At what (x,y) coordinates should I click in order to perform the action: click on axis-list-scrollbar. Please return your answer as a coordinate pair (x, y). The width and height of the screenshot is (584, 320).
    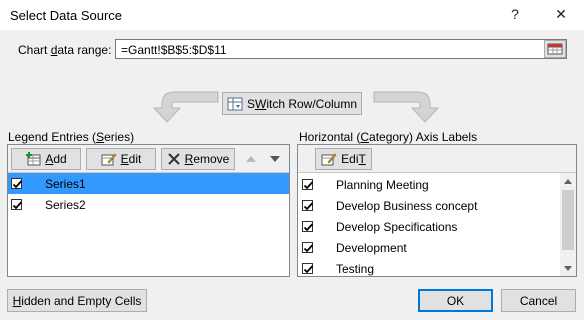
    Looking at the image, I should click on (568, 224).